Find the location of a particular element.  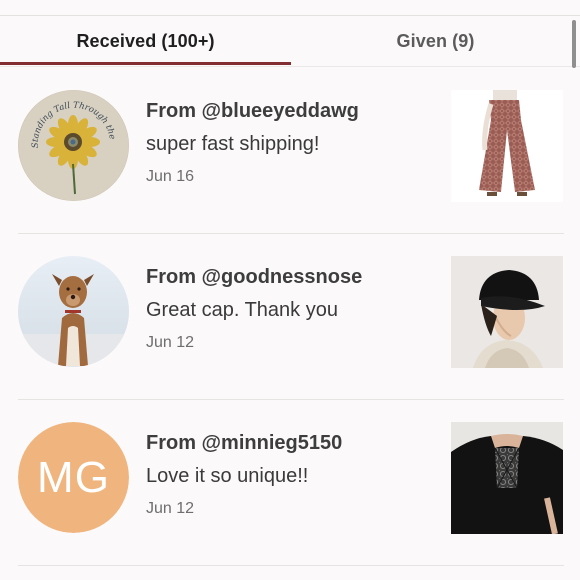

avatar: Standing Tall Through the Storms of Life is located at coordinates (73, 145).